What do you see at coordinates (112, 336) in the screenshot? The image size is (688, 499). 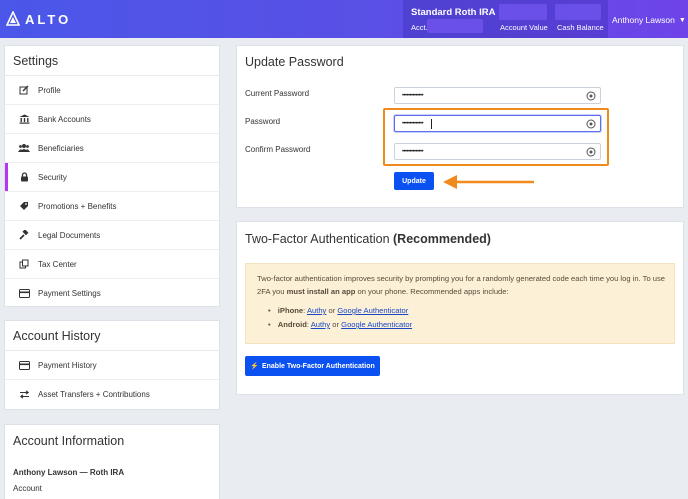 I see `account-history-title: Account History` at bounding box center [112, 336].